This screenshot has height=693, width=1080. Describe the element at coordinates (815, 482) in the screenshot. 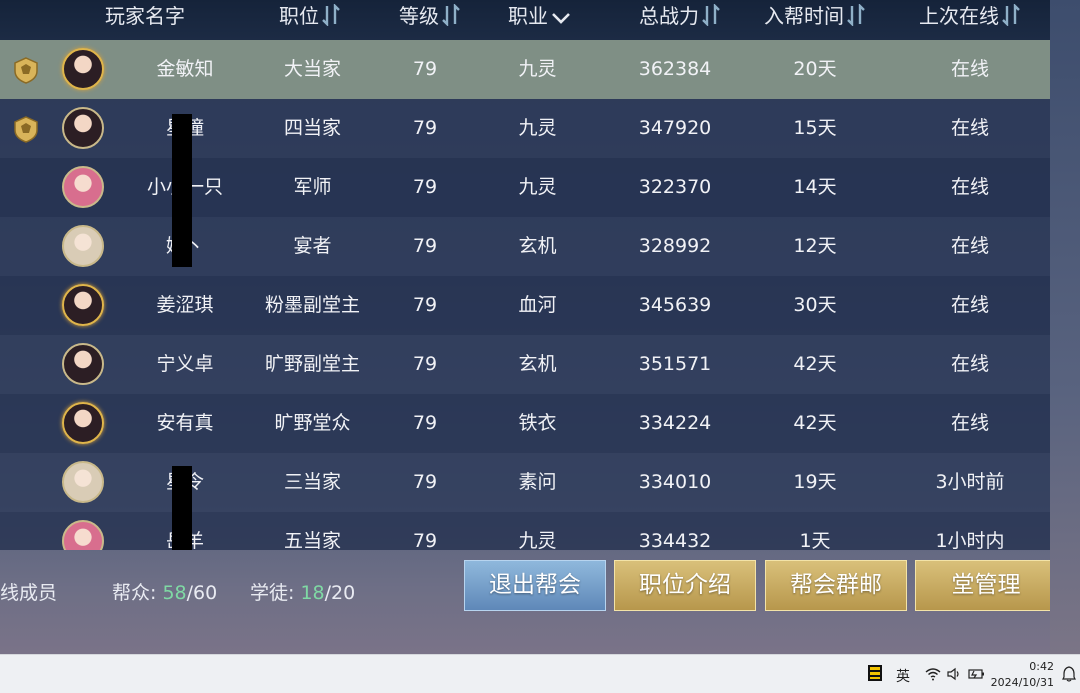

I see `cell-join-time: 19天` at that location.